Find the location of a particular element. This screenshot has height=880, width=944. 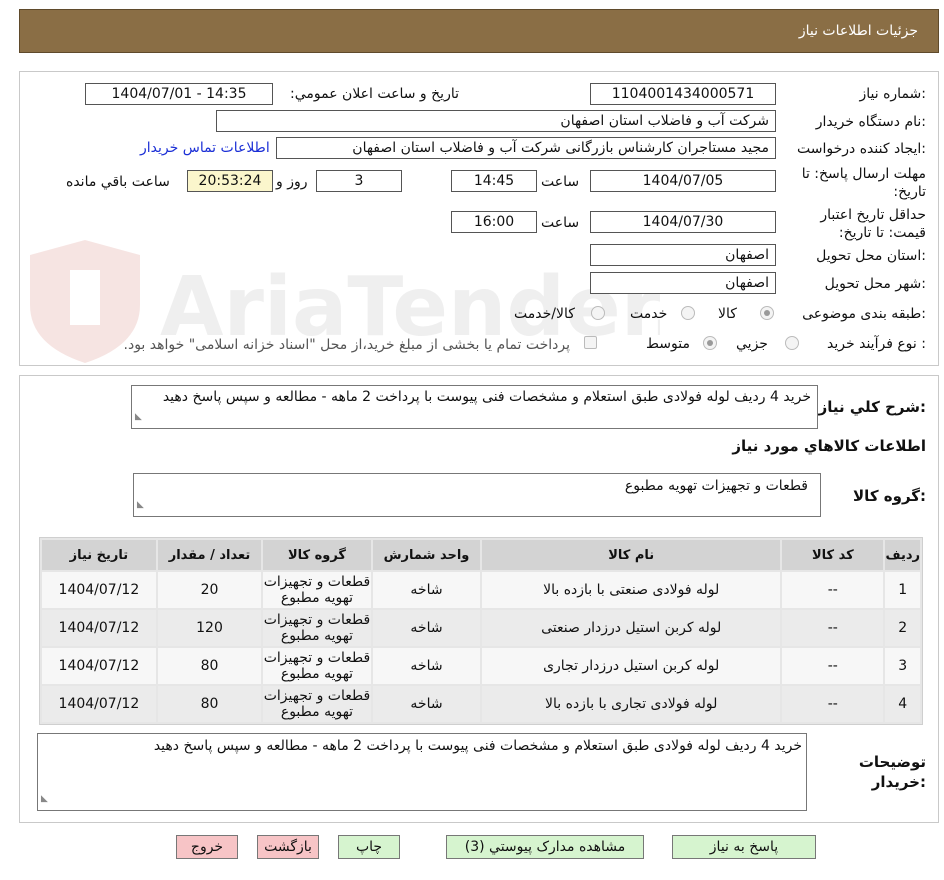

need-number-label: شماره نیاز: is located at coordinates (892, 94).